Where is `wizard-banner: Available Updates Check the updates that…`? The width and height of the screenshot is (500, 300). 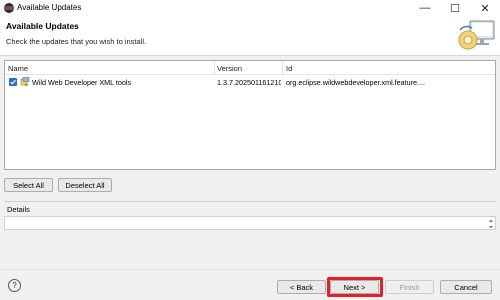 wizard-banner: Available Updates Check the updates that… is located at coordinates (250, 36).